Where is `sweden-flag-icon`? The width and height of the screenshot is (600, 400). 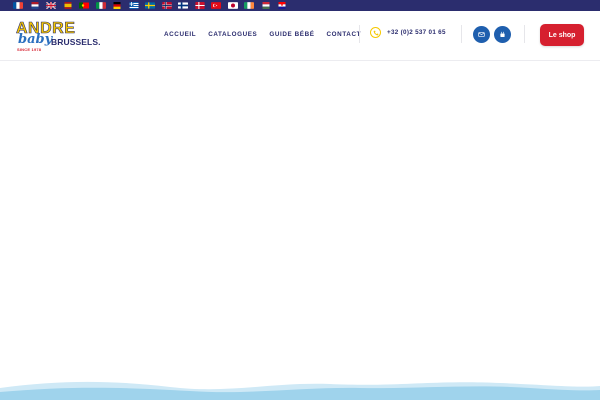
sweden-flag-icon is located at coordinates (150, 5).